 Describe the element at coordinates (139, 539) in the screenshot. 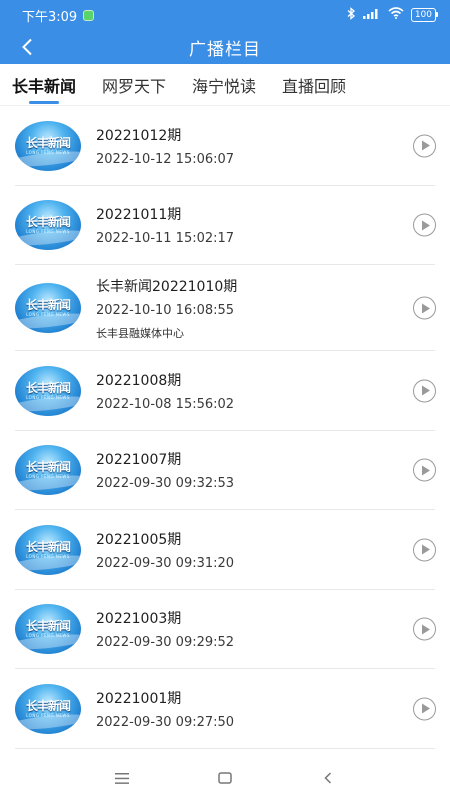

I see `episode-title: 20221005期` at that location.